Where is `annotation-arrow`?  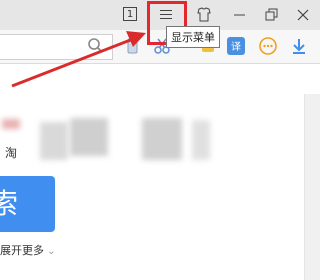
annotation-arrow is located at coordinates (78, 59).